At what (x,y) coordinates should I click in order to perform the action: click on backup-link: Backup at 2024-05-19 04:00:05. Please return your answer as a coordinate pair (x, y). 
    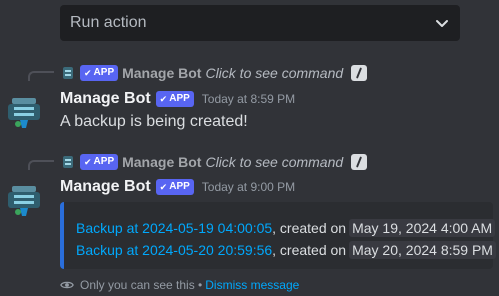
    Looking at the image, I should click on (174, 228).